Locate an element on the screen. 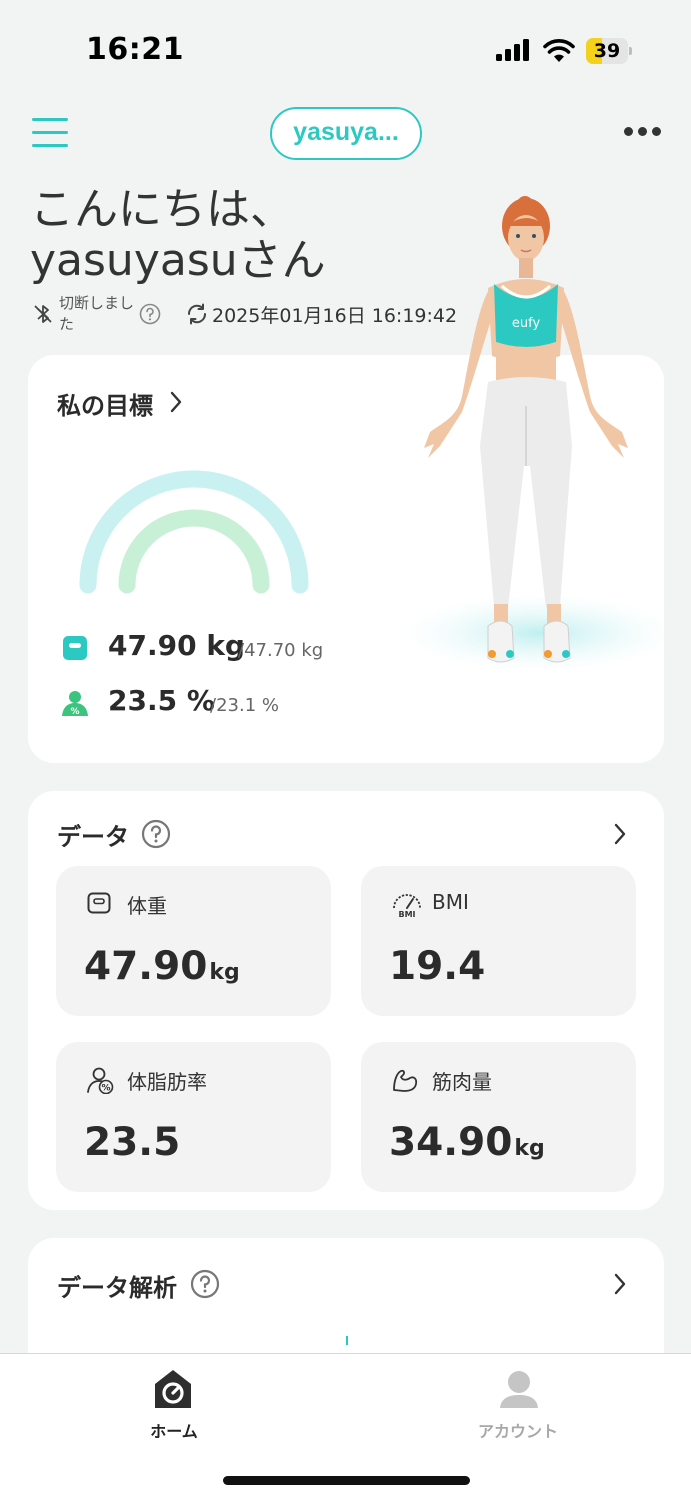 Image resolution: width=691 pixels, height=1500 pixels. body-fat-person-icon: % is located at coordinates (75, 704).